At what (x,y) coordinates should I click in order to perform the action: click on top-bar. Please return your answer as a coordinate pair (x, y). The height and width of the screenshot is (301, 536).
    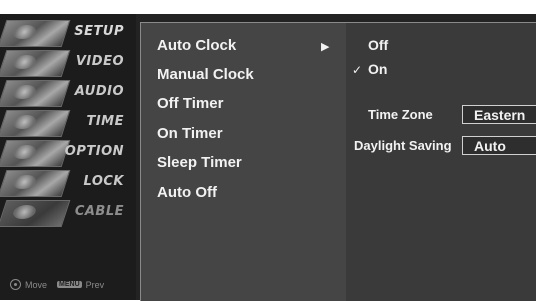
    Looking at the image, I should click on (268, 7).